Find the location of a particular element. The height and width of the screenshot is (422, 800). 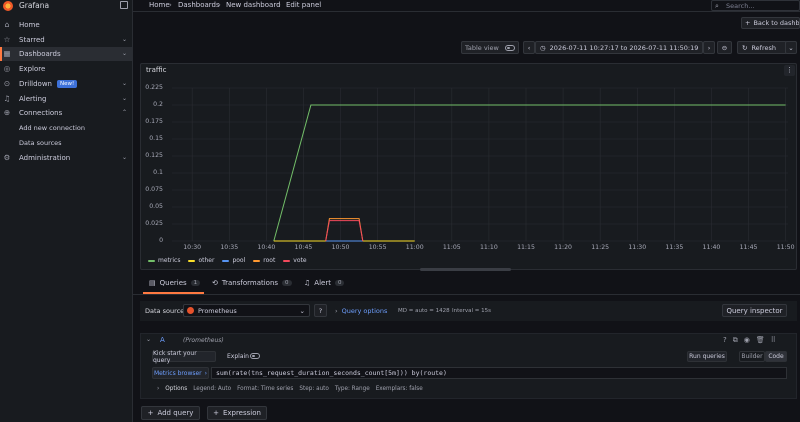

legend-label: metrics is located at coordinates (169, 260).